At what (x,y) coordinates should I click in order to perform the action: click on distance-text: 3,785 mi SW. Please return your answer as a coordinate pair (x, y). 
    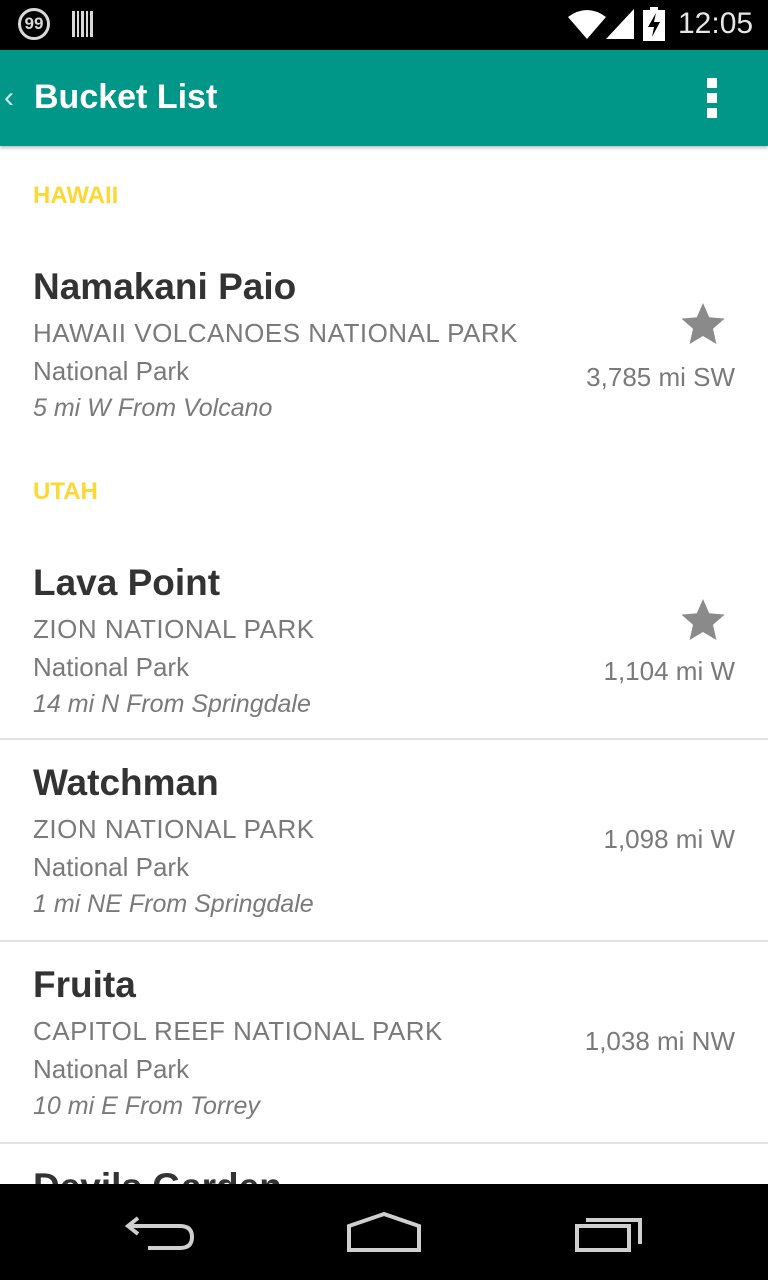
    Looking at the image, I should click on (660, 377).